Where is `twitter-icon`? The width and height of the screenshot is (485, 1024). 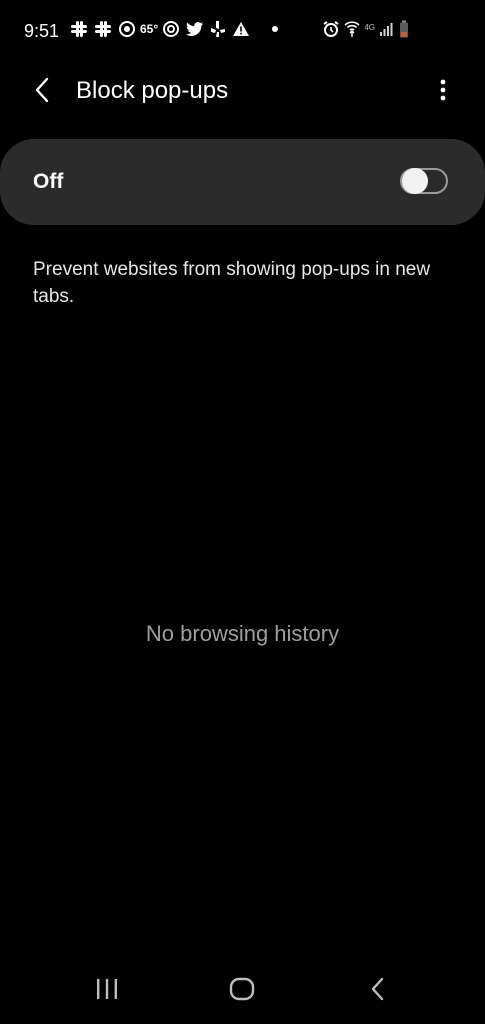
twitter-icon is located at coordinates (195, 29).